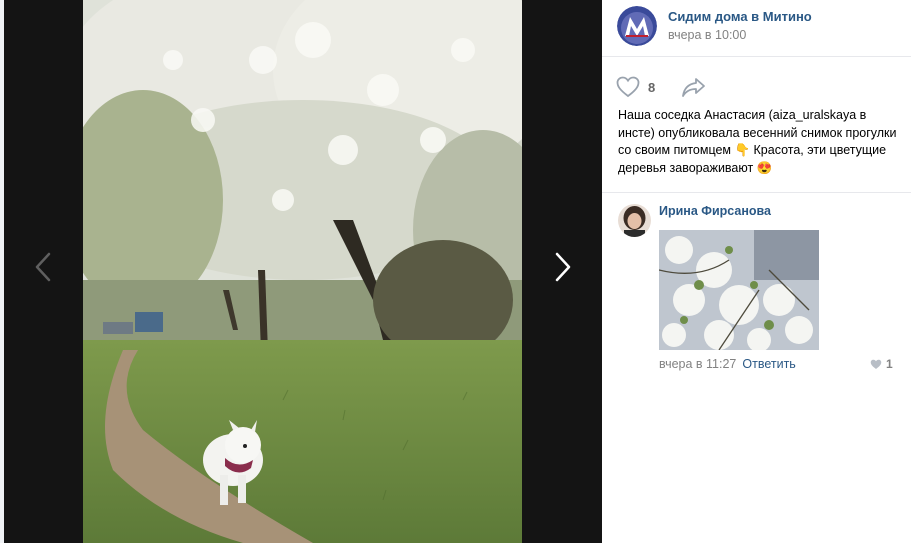  Describe the element at coordinates (715, 211) in the screenshot. I see `comment-author-link: Ирина Фирсанова` at that location.